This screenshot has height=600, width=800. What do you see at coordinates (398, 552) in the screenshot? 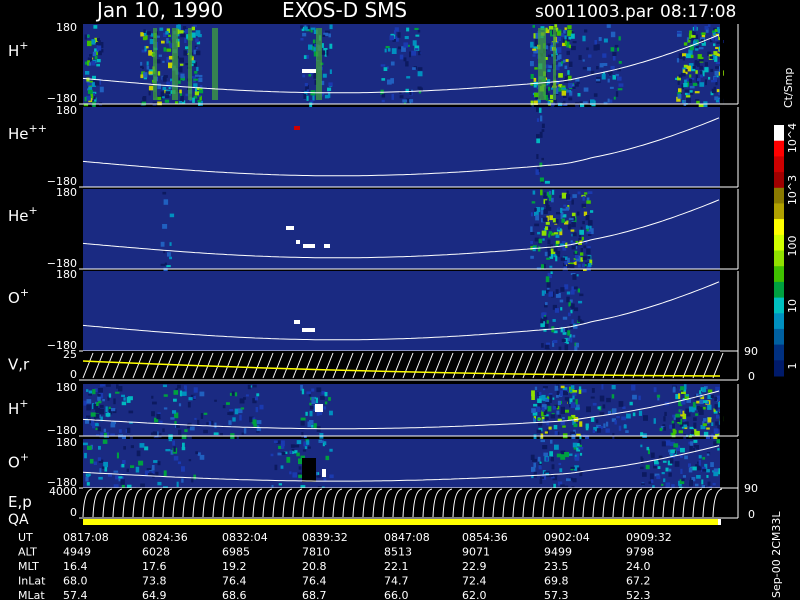
I see `ephemeris-cell: 8513` at bounding box center [398, 552].